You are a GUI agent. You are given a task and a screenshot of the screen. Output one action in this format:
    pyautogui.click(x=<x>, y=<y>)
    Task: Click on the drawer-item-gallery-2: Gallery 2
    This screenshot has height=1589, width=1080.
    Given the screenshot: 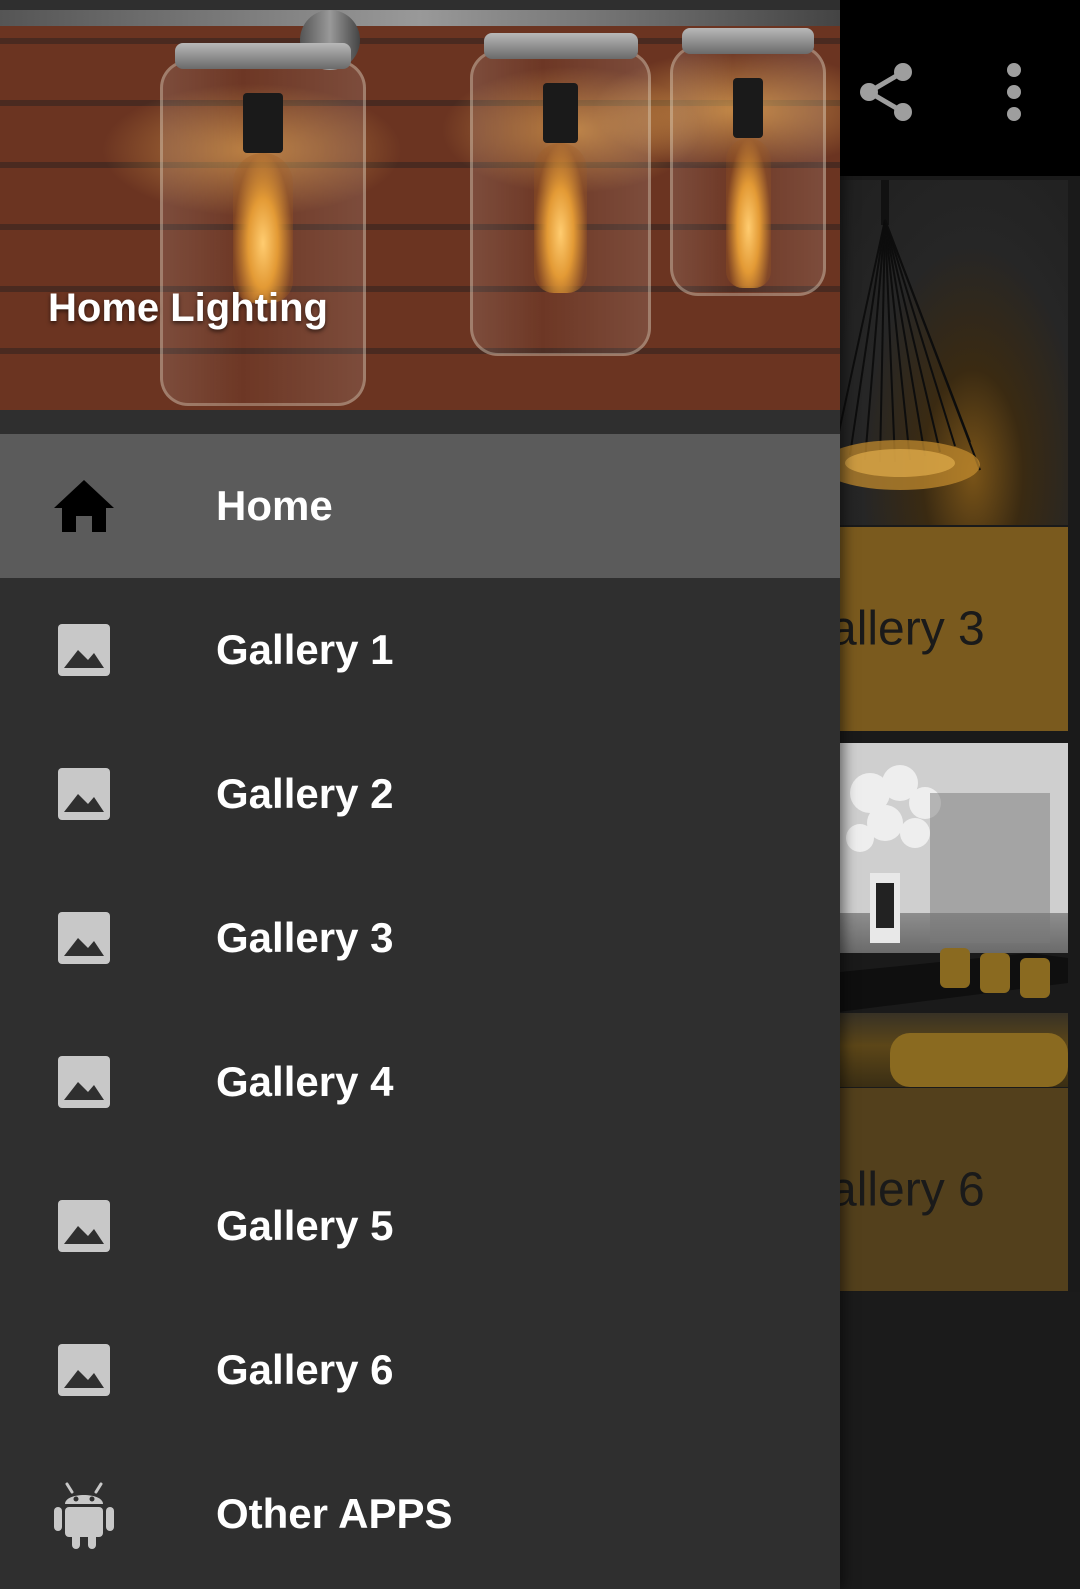 What is the action you would take?
    pyautogui.click(x=420, y=794)
    